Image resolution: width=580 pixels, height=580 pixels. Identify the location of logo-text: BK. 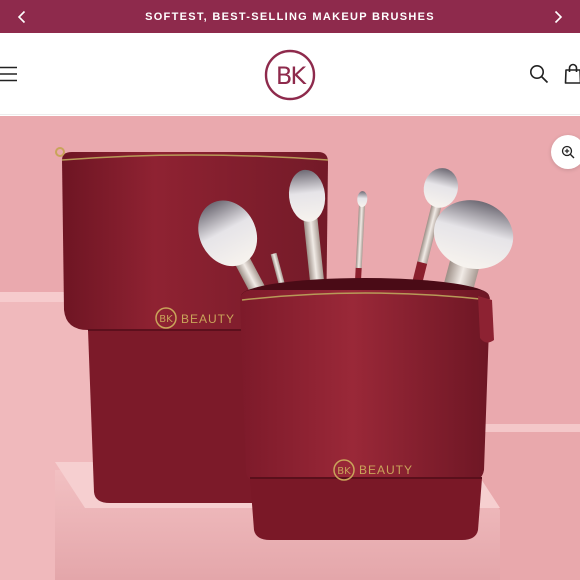
(291, 76).